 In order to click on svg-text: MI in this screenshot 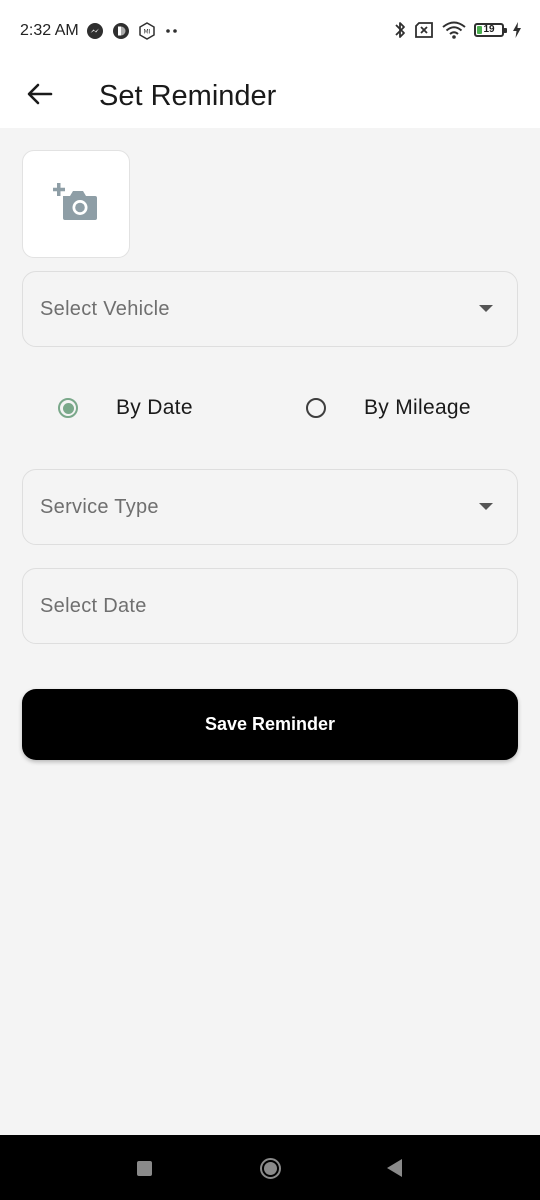, I will do `click(147, 32)`.